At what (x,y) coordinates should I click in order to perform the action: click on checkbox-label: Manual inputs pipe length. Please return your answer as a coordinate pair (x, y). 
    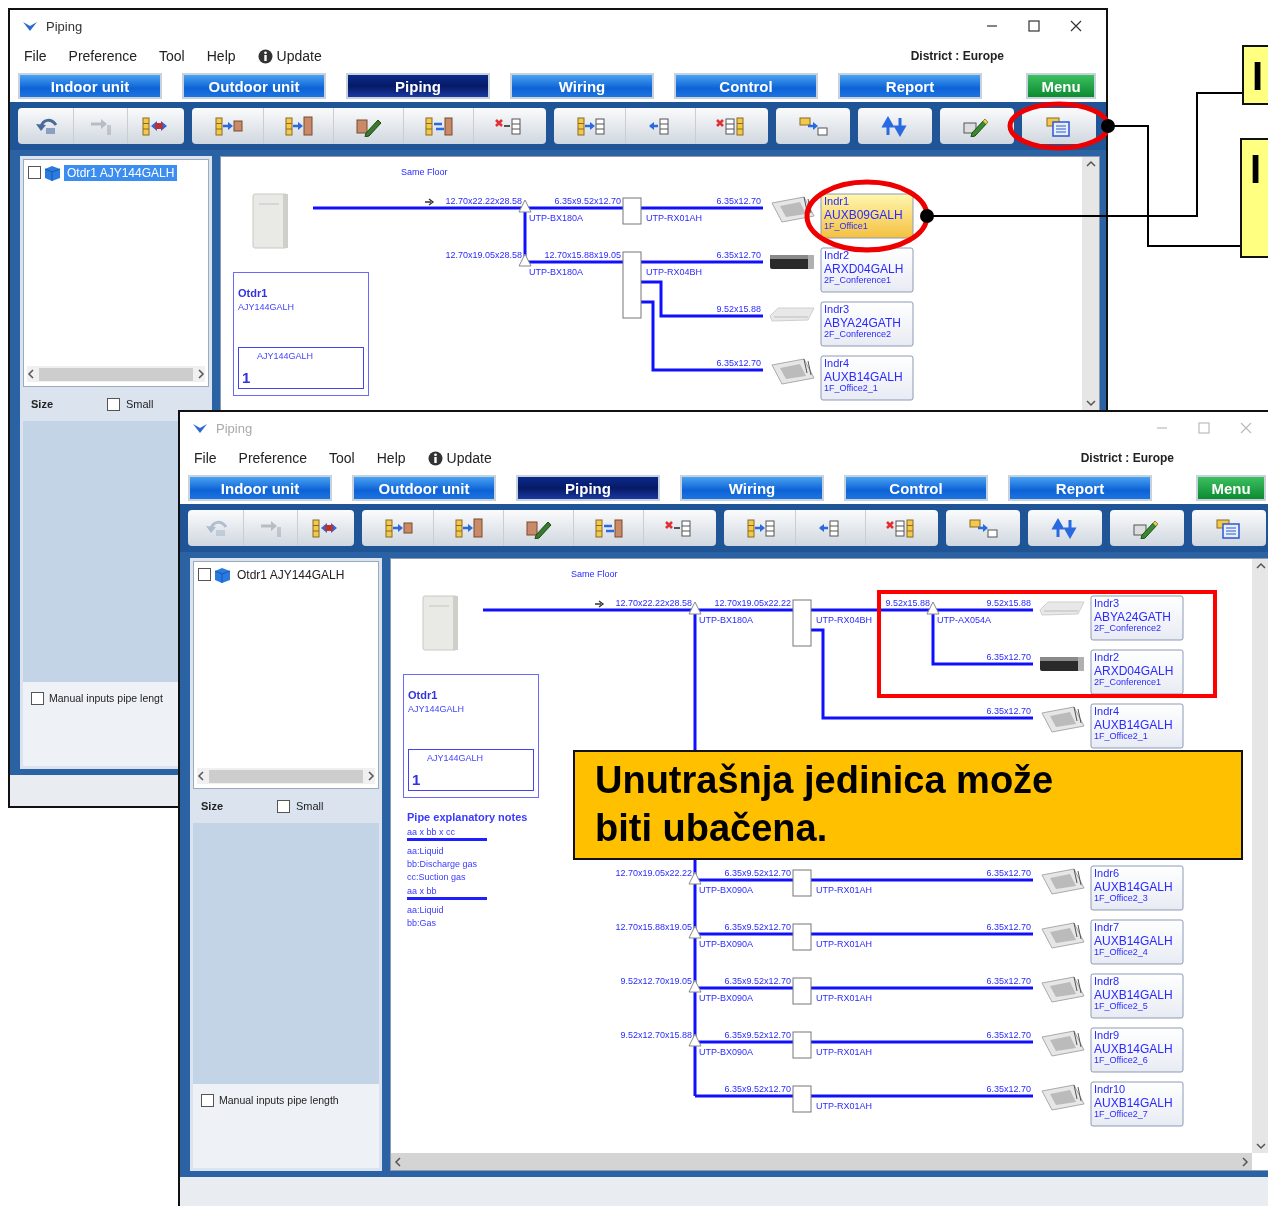
    Looking at the image, I should click on (279, 1100).